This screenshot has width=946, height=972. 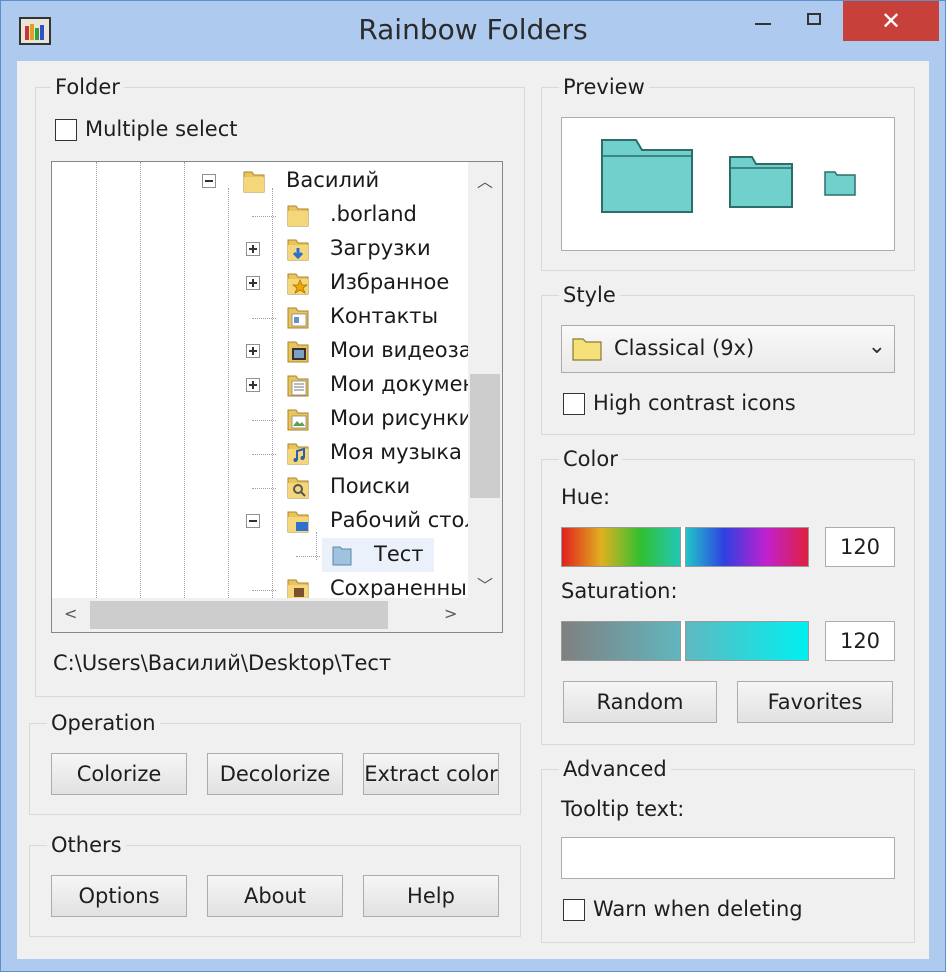 I want to click on documents-folder-icon, so click(x=298, y=386).